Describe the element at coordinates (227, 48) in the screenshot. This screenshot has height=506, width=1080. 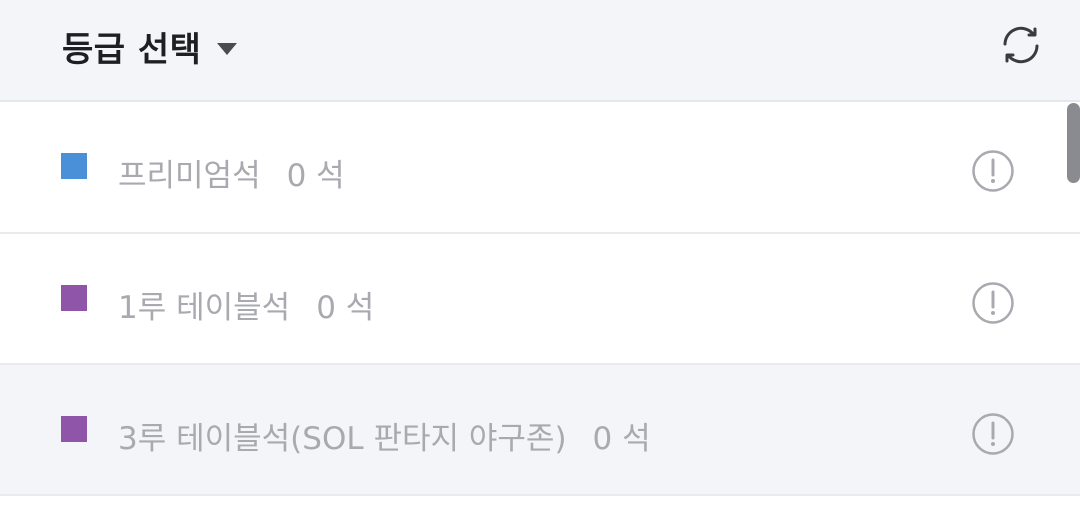
I see `caret-down-icon` at that location.